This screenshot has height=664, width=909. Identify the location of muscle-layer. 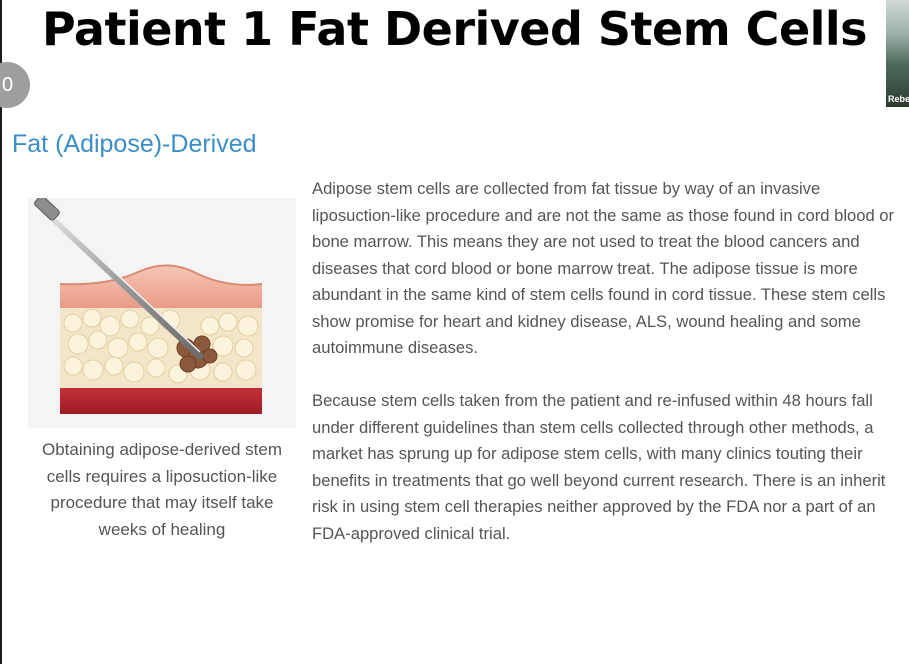
(161, 400).